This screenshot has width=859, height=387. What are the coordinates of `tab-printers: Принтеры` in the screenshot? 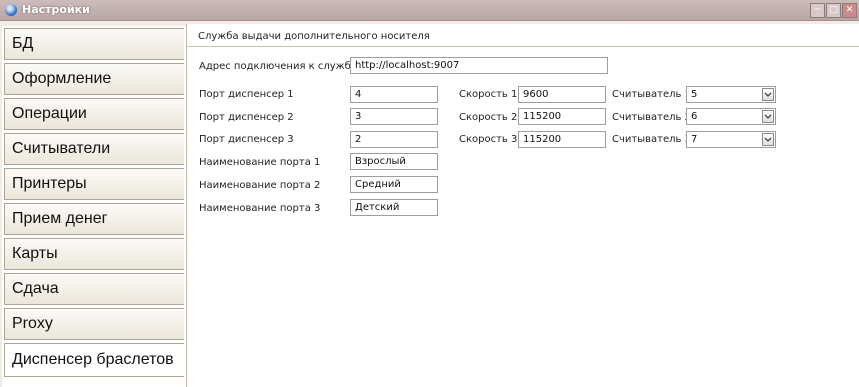 It's located at (94, 184).